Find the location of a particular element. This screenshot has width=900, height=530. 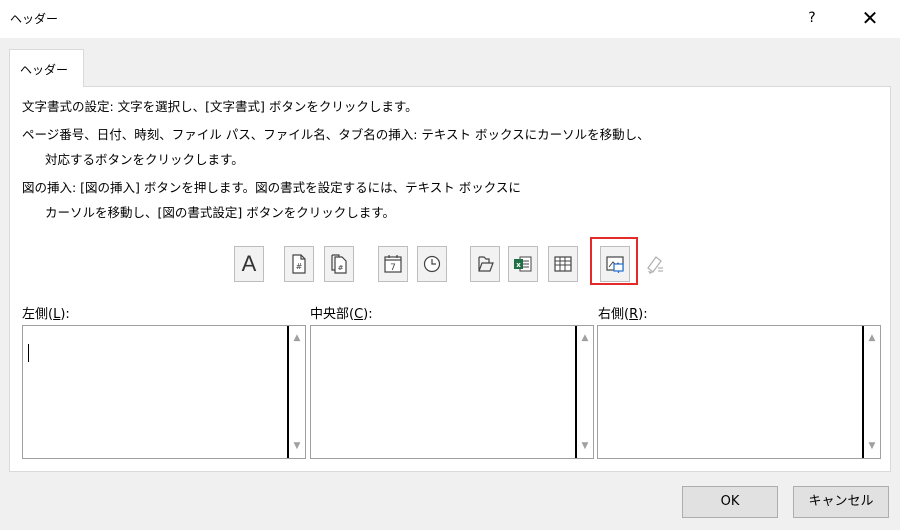

picture-icon is located at coordinates (615, 264).